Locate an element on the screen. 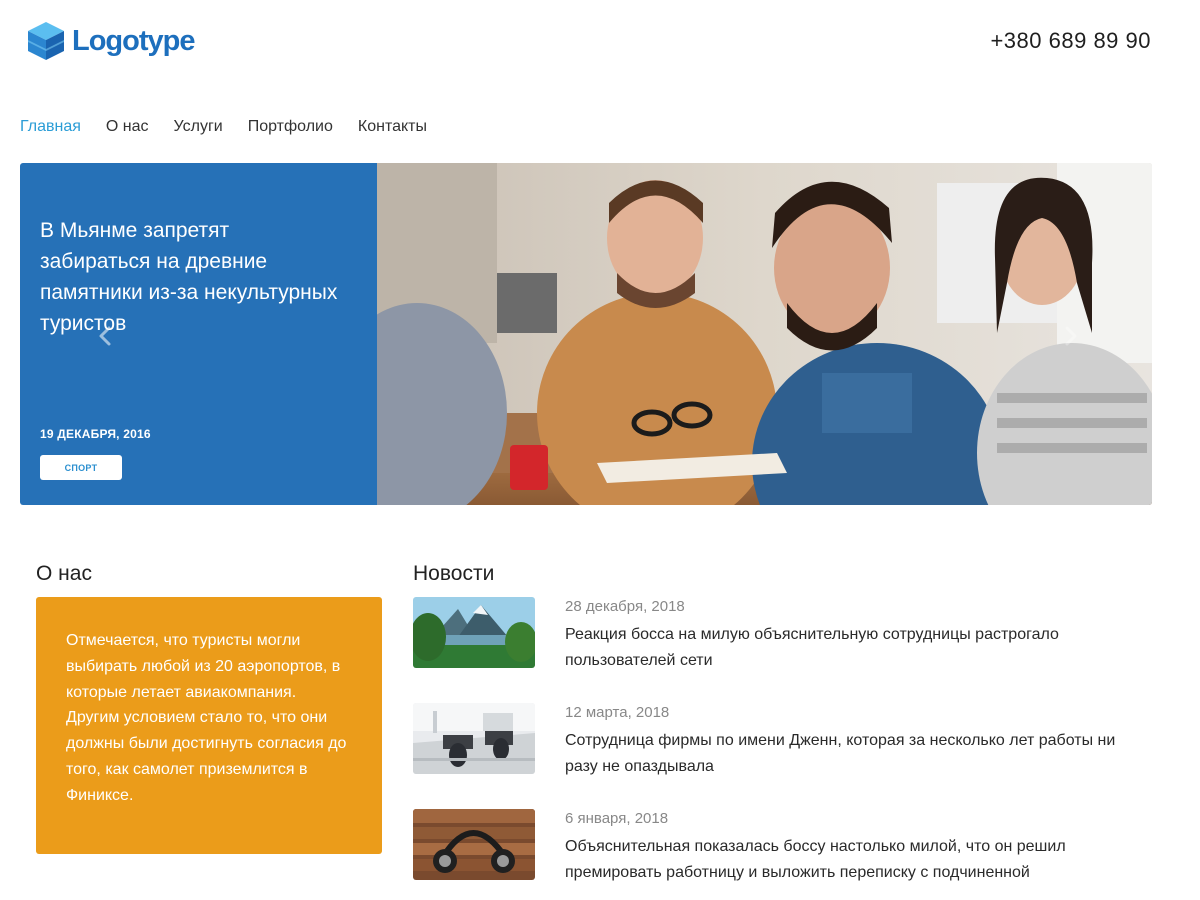 This screenshot has height=900, width=1200. logo: Logotype is located at coordinates (110, 41).